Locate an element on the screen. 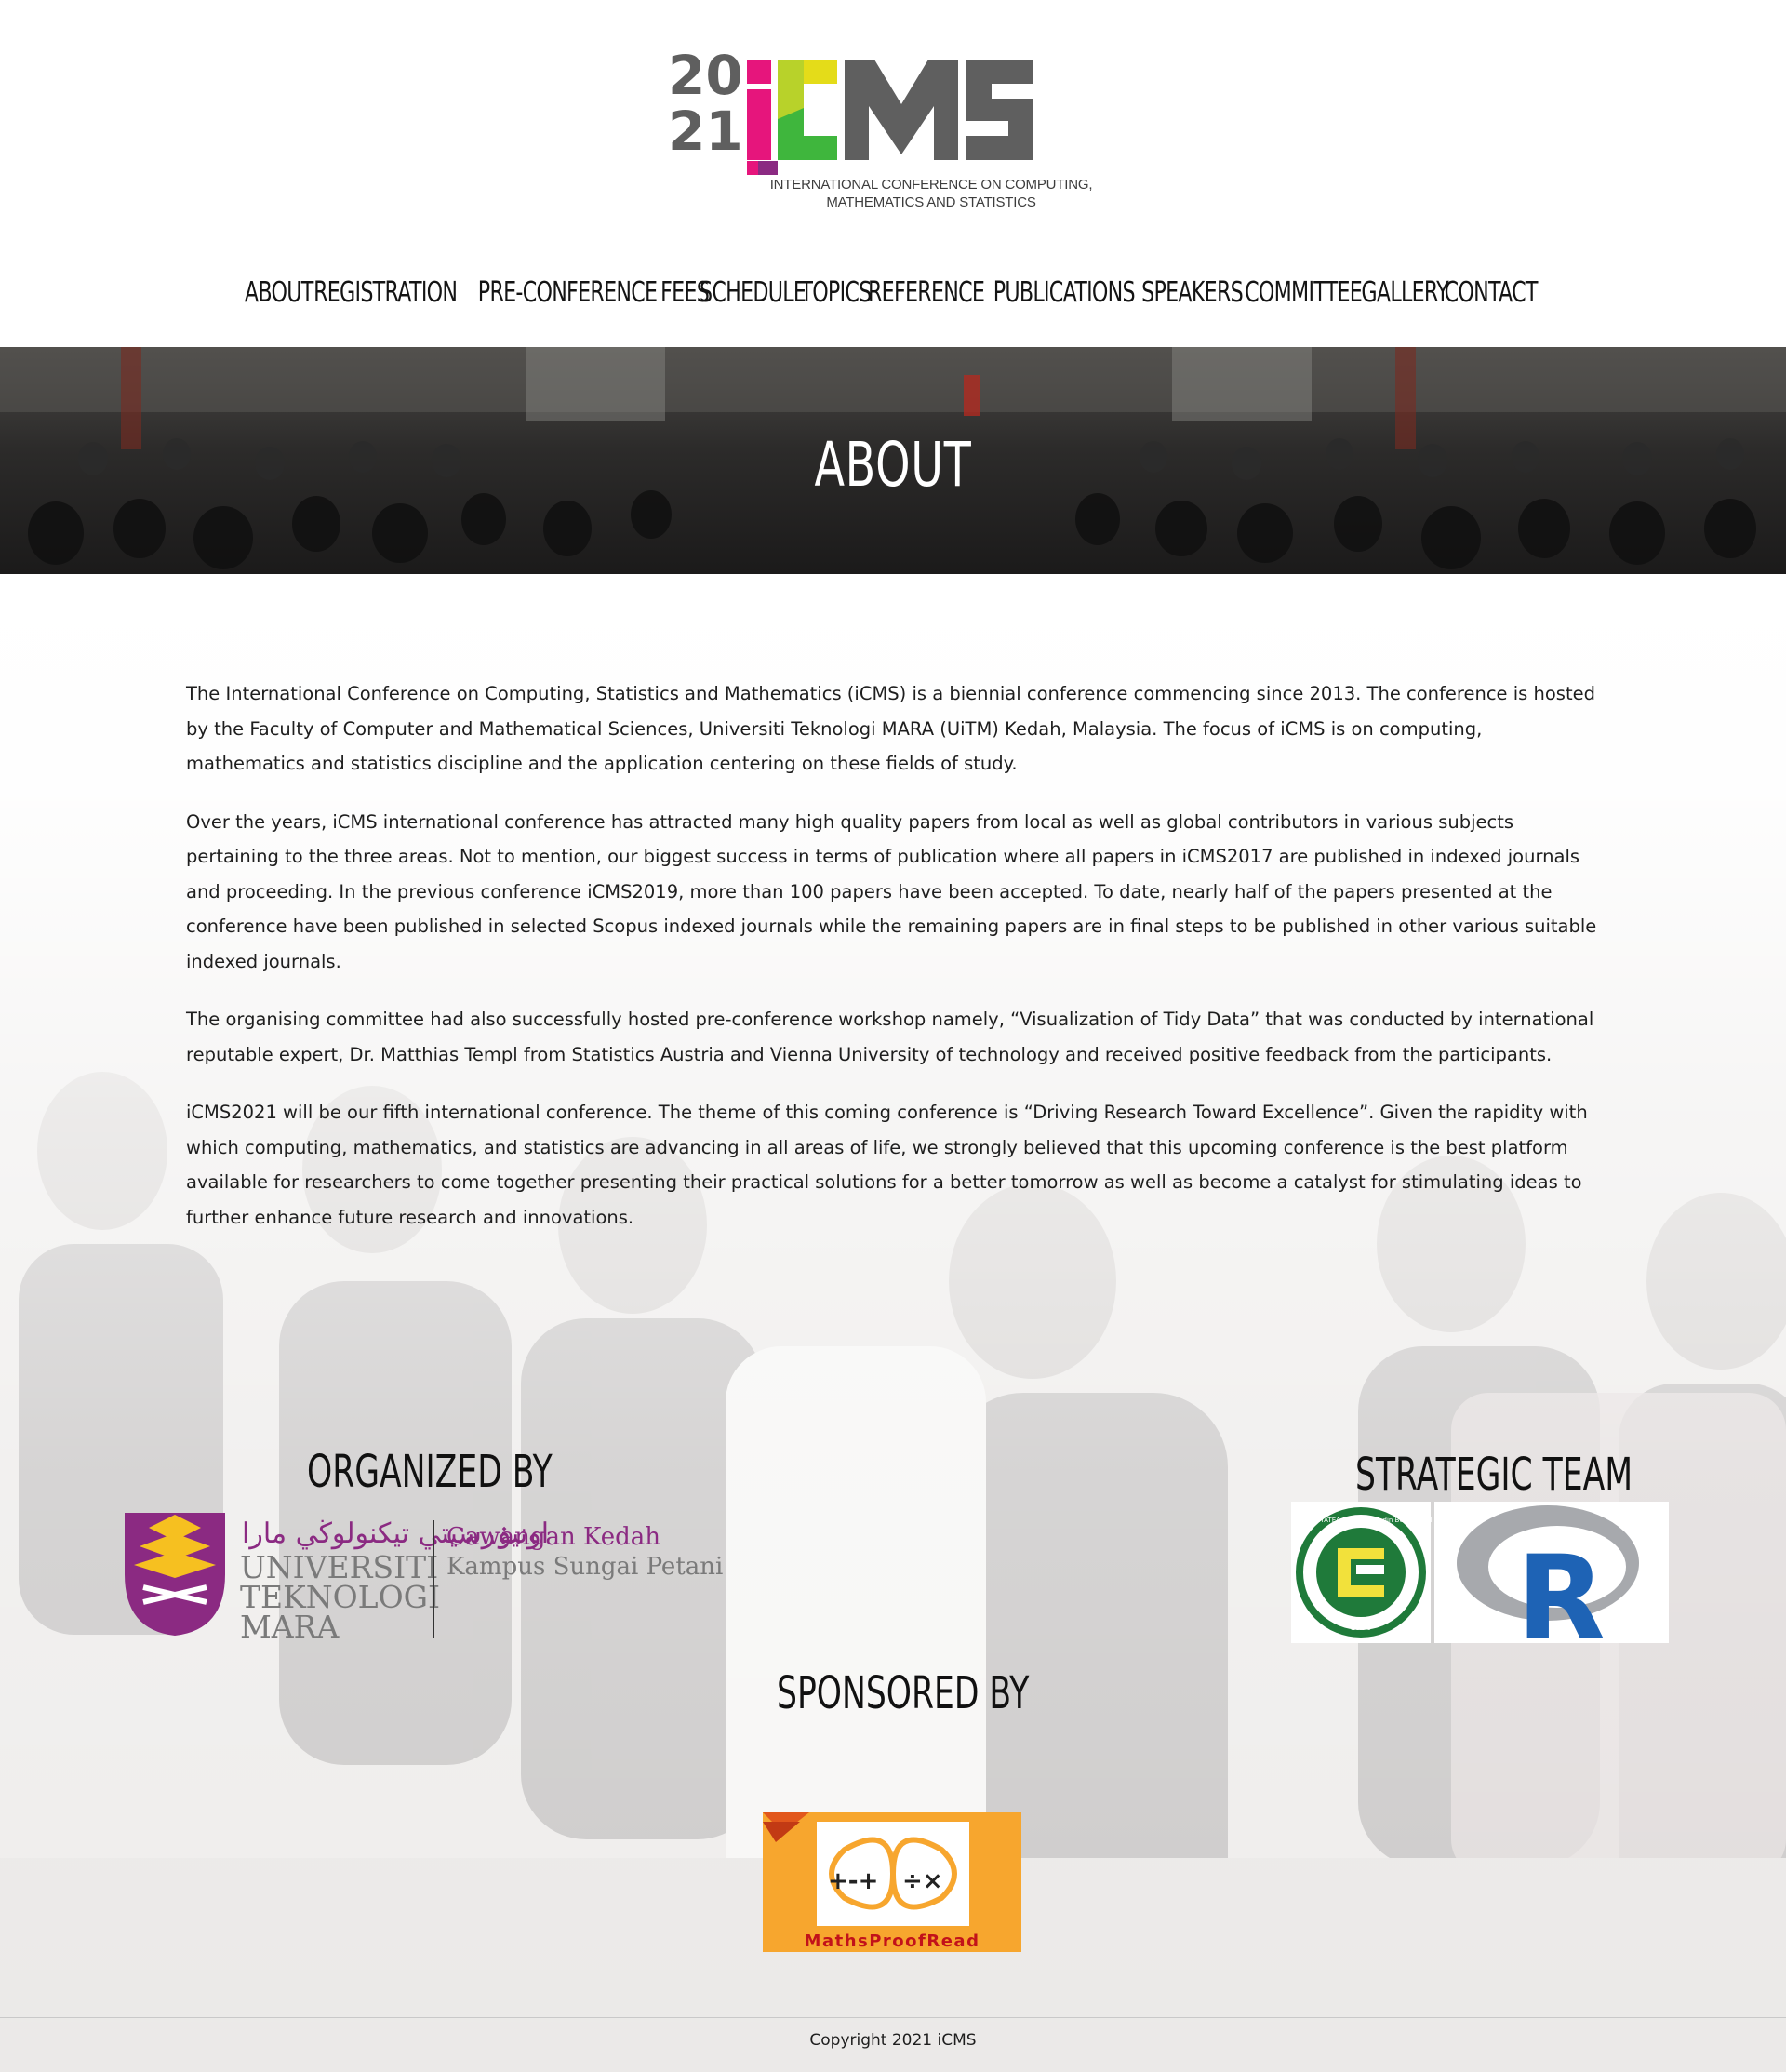  logo-caption-line1: INTERNATIONAL CONFERENCE ON COMPUTING, is located at coordinates (931, 185).